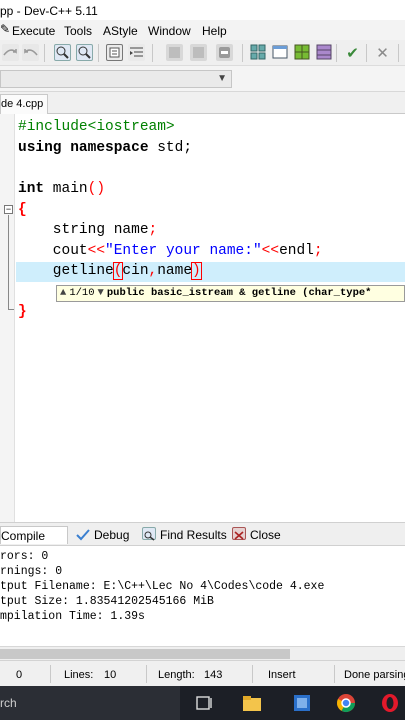 The image size is (405, 720). I want to click on opera-icon, so click(390, 703).